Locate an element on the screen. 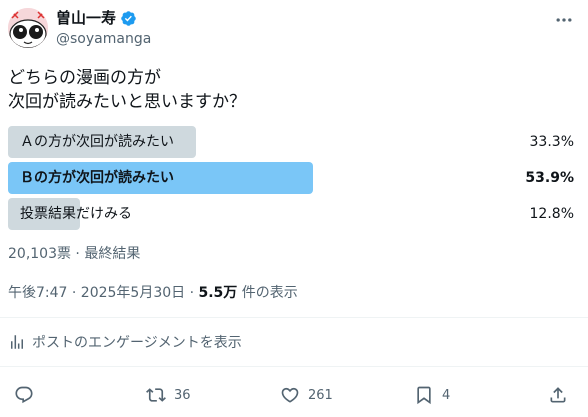 This screenshot has height=417, width=588. timestamp: 午後7:47 · 2025年5月30日 · 5.5万 件の表示 is located at coordinates (153, 292).